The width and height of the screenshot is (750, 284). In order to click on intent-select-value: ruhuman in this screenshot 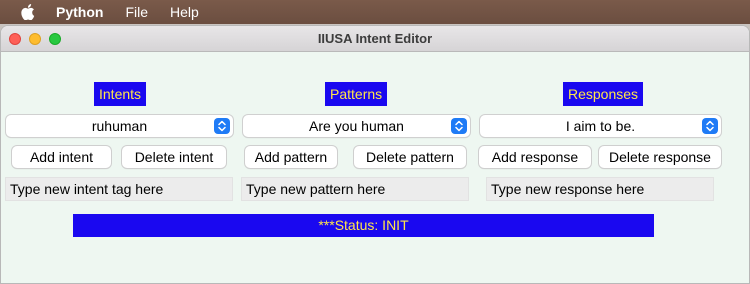, I will do `click(119, 126)`.